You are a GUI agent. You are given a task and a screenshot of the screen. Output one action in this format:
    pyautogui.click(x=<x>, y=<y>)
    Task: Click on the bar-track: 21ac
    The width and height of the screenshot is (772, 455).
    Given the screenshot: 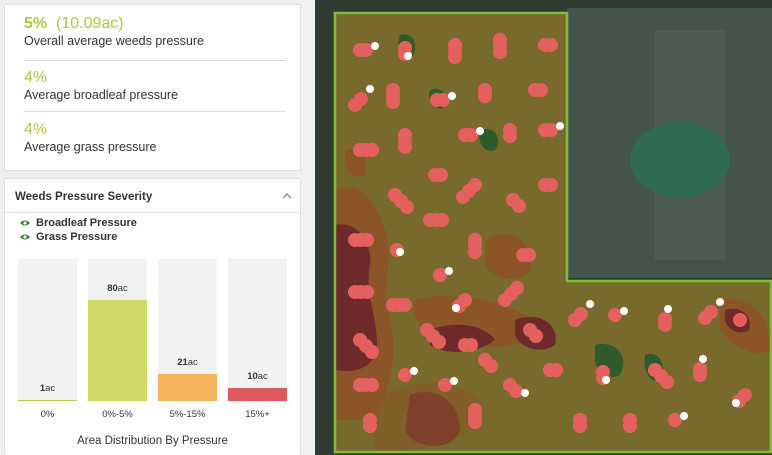 What is the action you would take?
    pyautogui.click(x=187, y=330)
    